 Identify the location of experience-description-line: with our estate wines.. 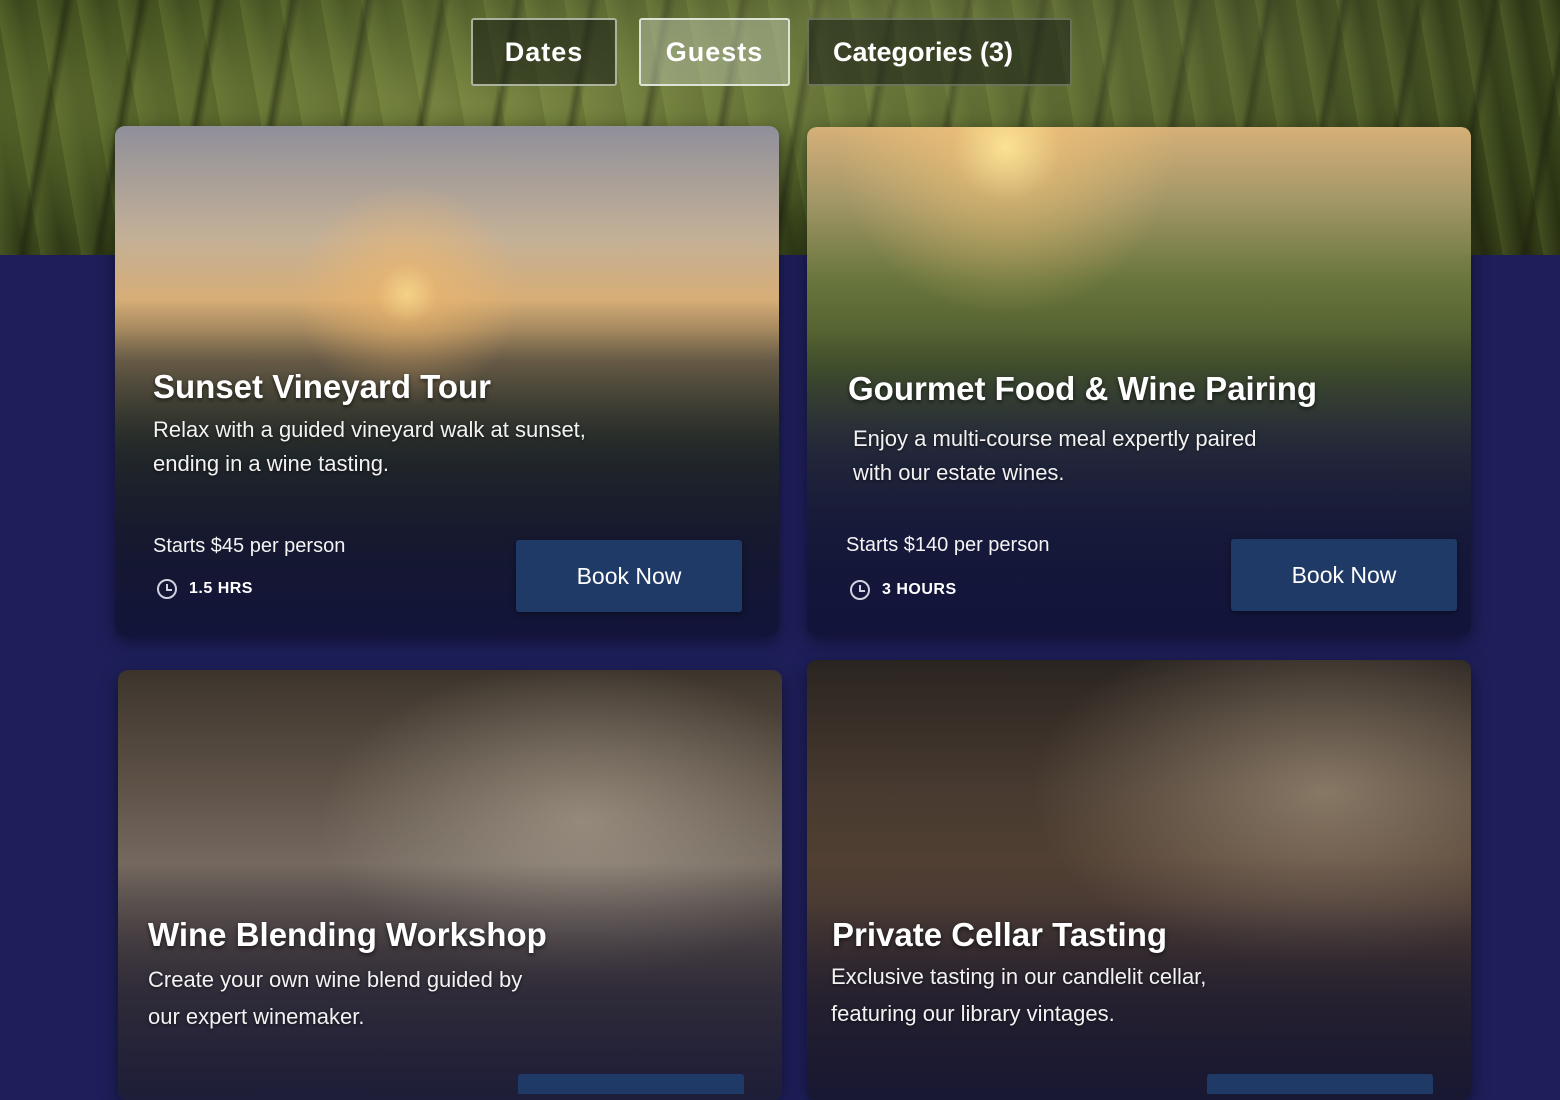
(959, 472).